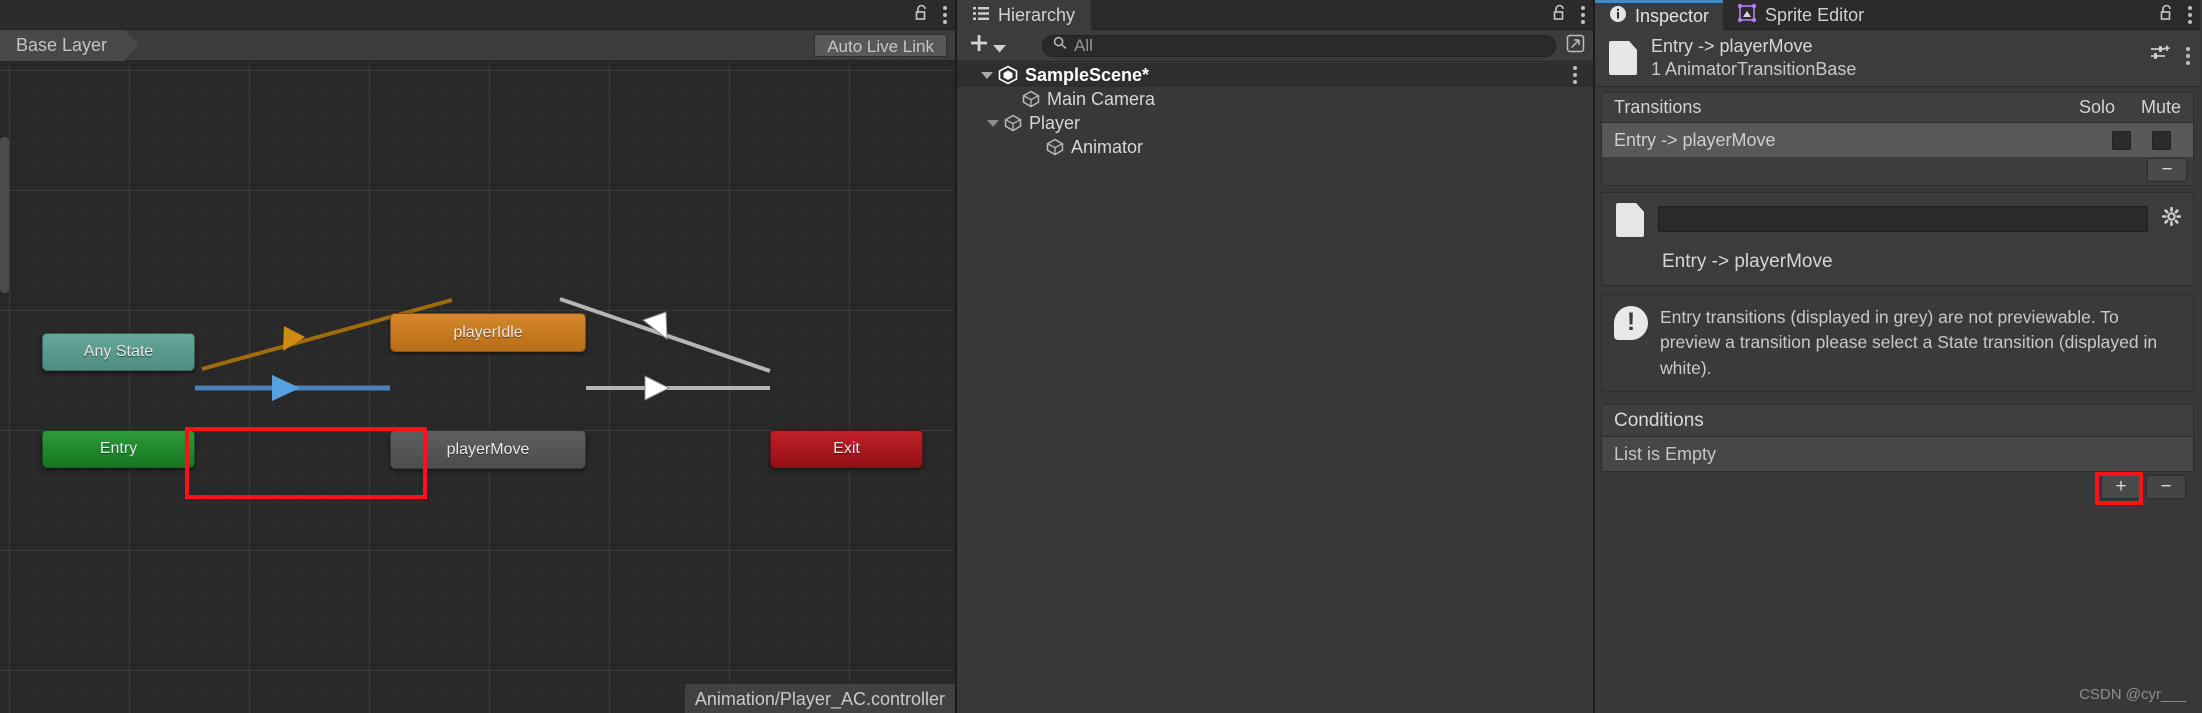 This screenshot has height=713, width=2202. Describe the element at coordinates (2121, 487) in the screenshot. I see `add-condition-button: +` at that location.